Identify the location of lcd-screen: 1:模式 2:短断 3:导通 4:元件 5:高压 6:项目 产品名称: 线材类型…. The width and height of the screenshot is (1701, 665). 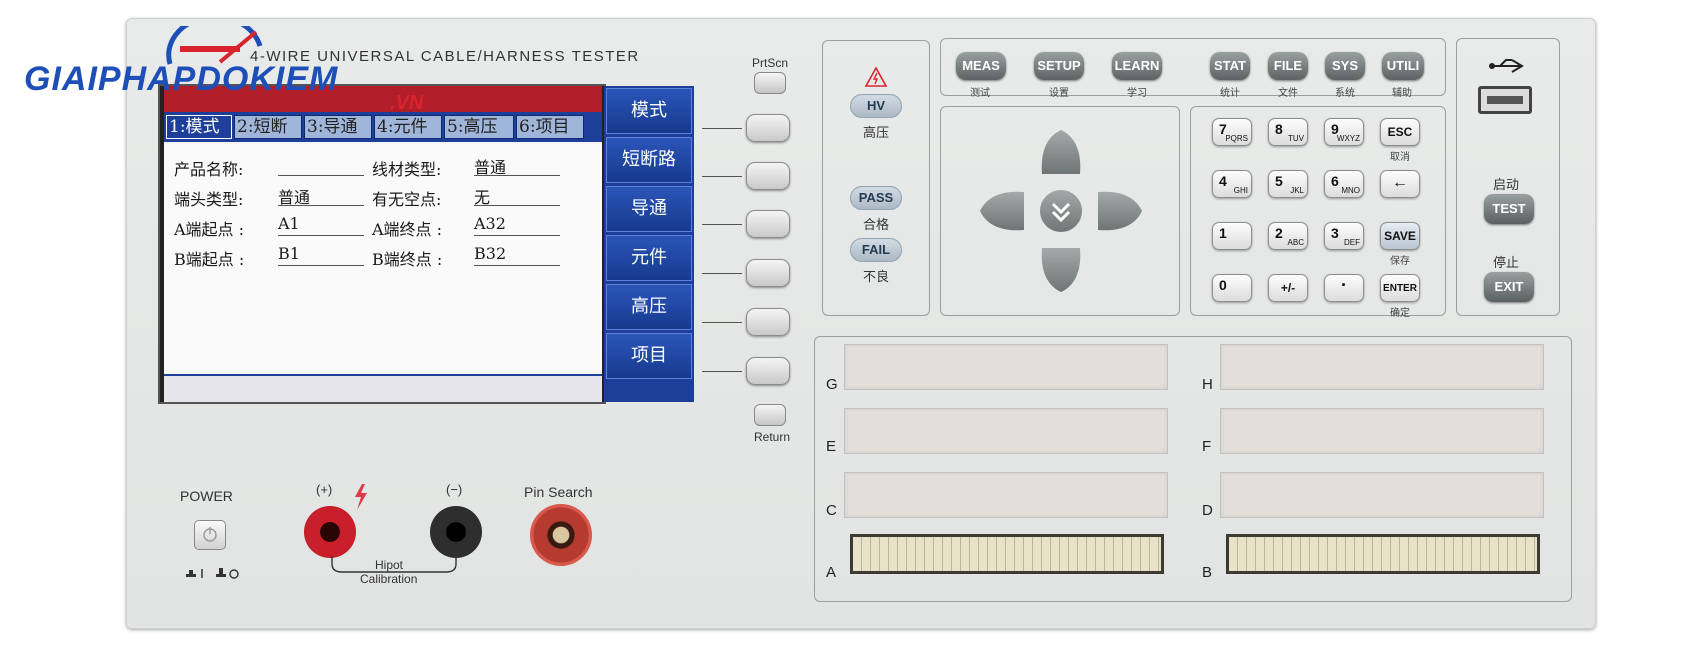
(383, 244).